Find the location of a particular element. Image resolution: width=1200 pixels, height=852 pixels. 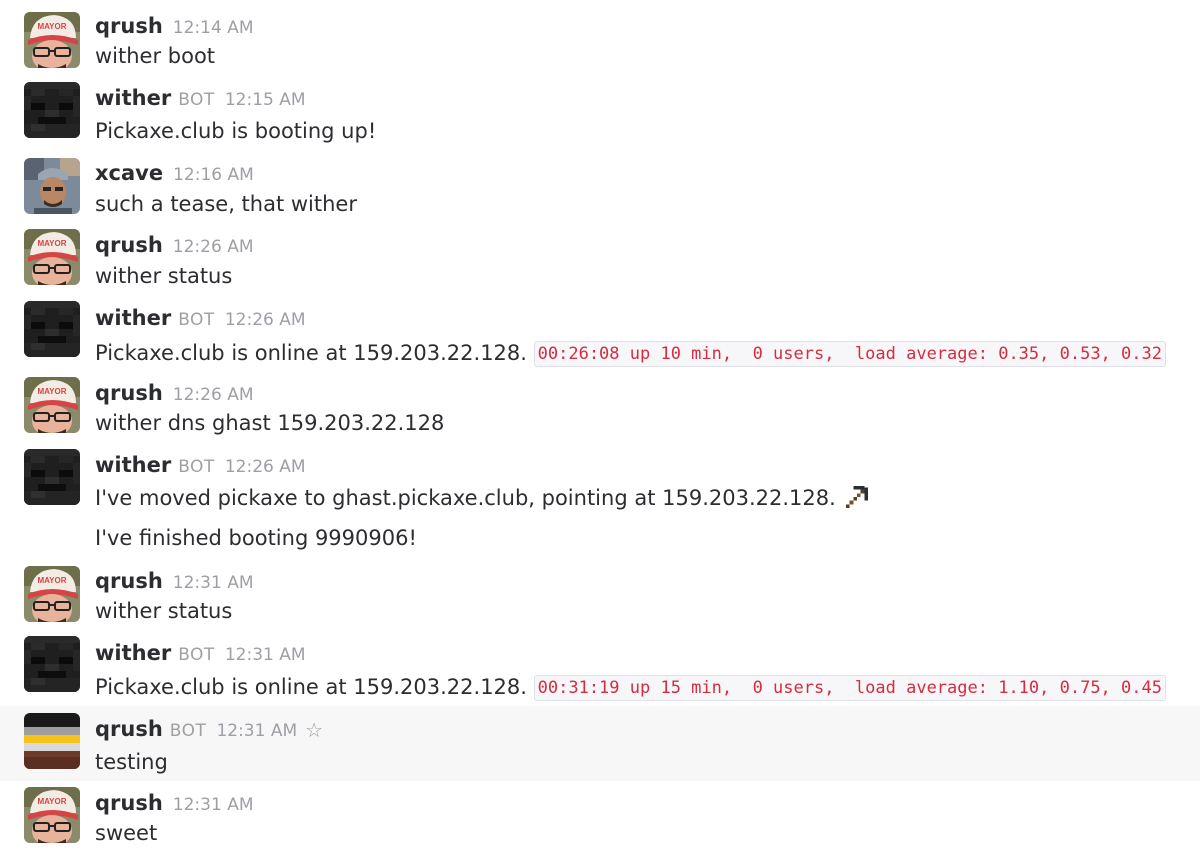

message-text: wither dns ghast 159.203.22.128 is located at coordinates (270, 423).